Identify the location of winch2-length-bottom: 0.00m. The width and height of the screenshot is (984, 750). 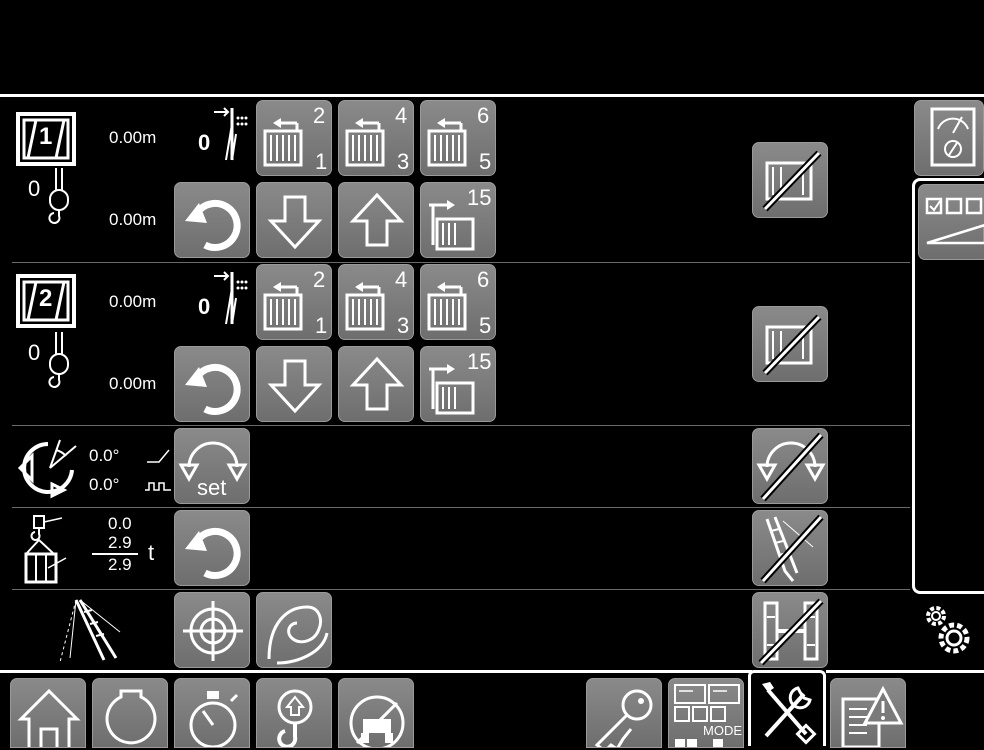
(133, 383).